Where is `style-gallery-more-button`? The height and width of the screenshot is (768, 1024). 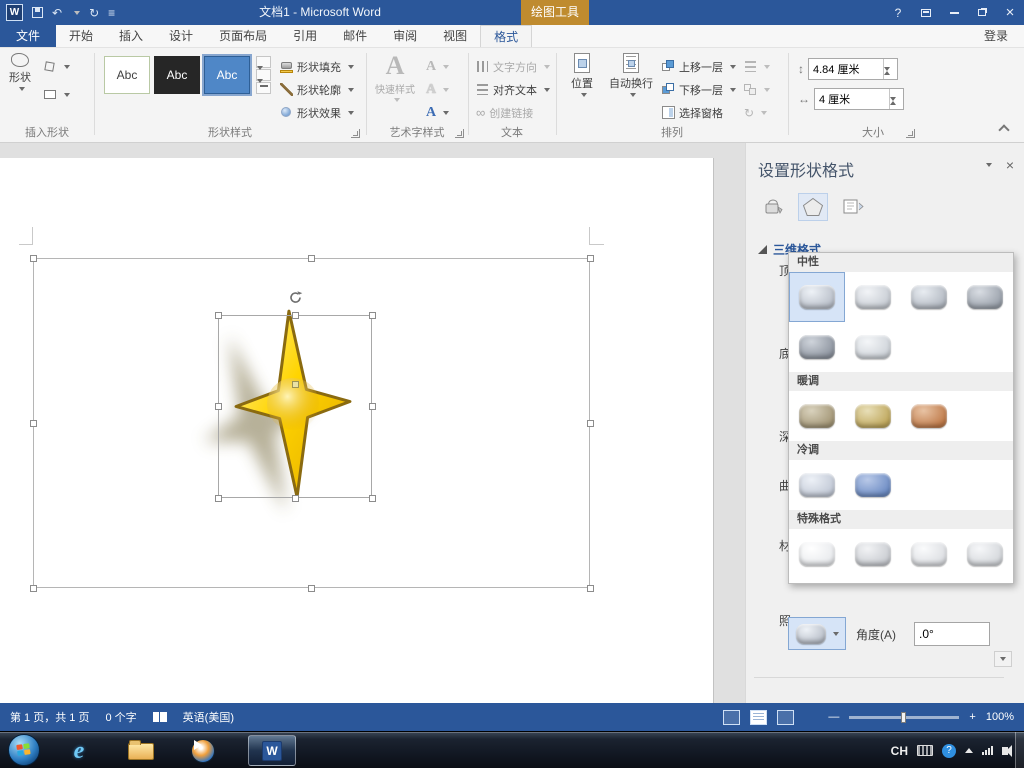 style-gallery-more-button is located at coordinates (263, 88).